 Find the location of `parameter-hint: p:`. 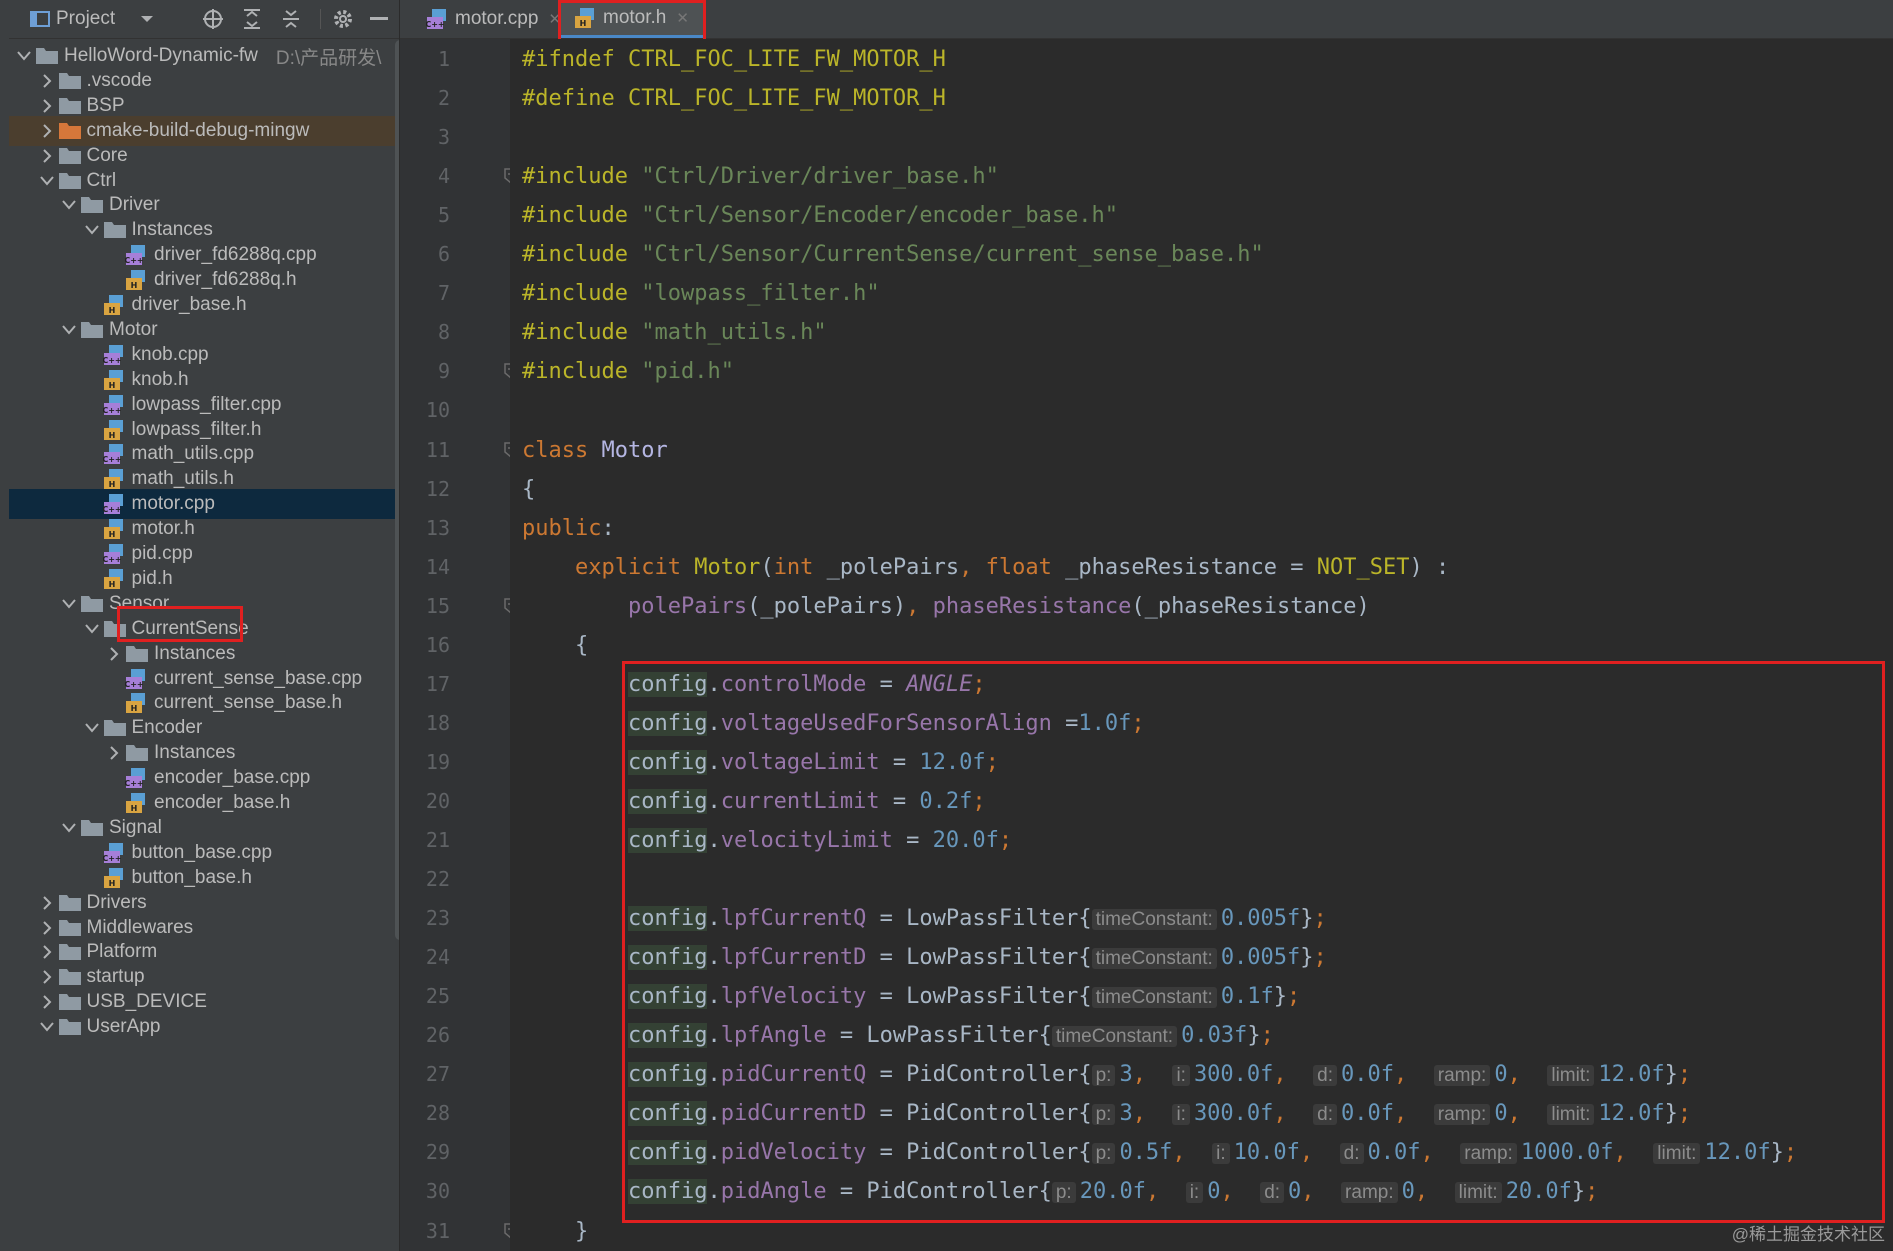

parameter-hint: p: is located at coordinates (1103, 1154).